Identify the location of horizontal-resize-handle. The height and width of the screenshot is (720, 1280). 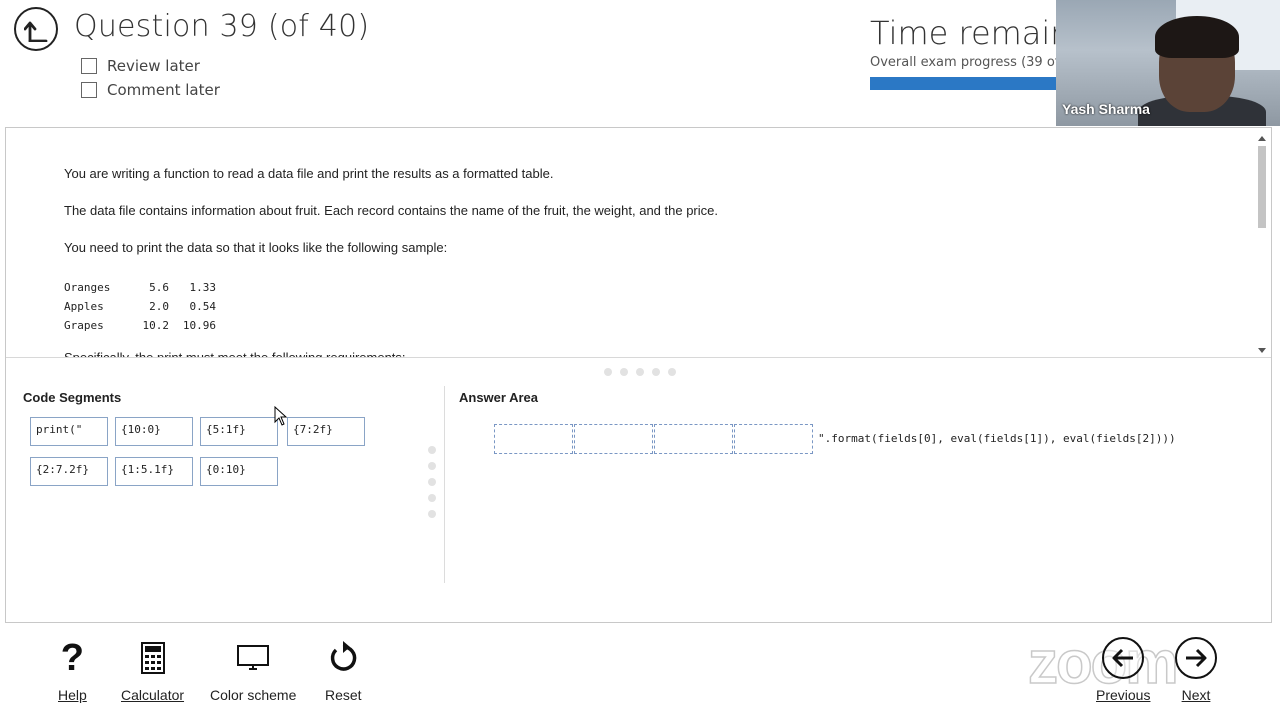
(640, 372).